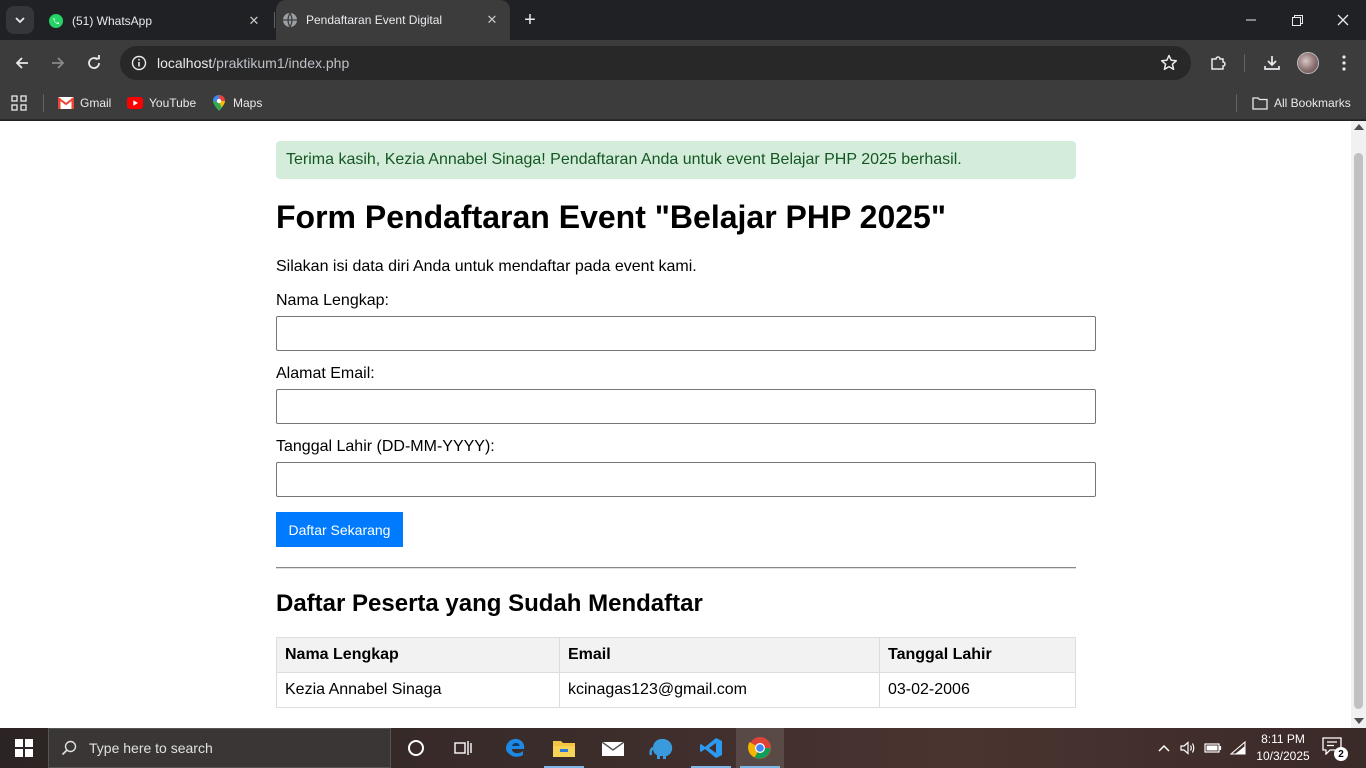 This screenshot has width=1366, height=768. Describe the element at coordinates (339, 529) in the screenshot. I see `submit-button: Daftar Sekarang` at that location.